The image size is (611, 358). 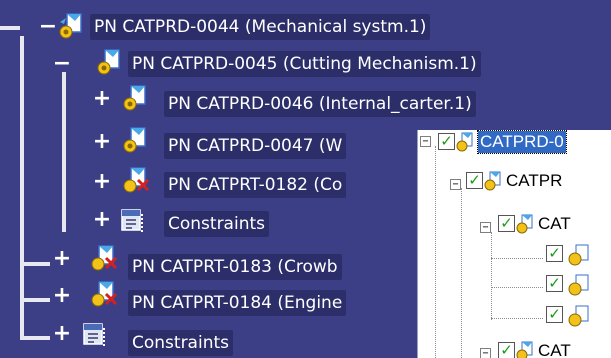 I want to click on tree-node-label: PN CATPRD-0046 (Internal_carter.1), so click(x=320, y=104).